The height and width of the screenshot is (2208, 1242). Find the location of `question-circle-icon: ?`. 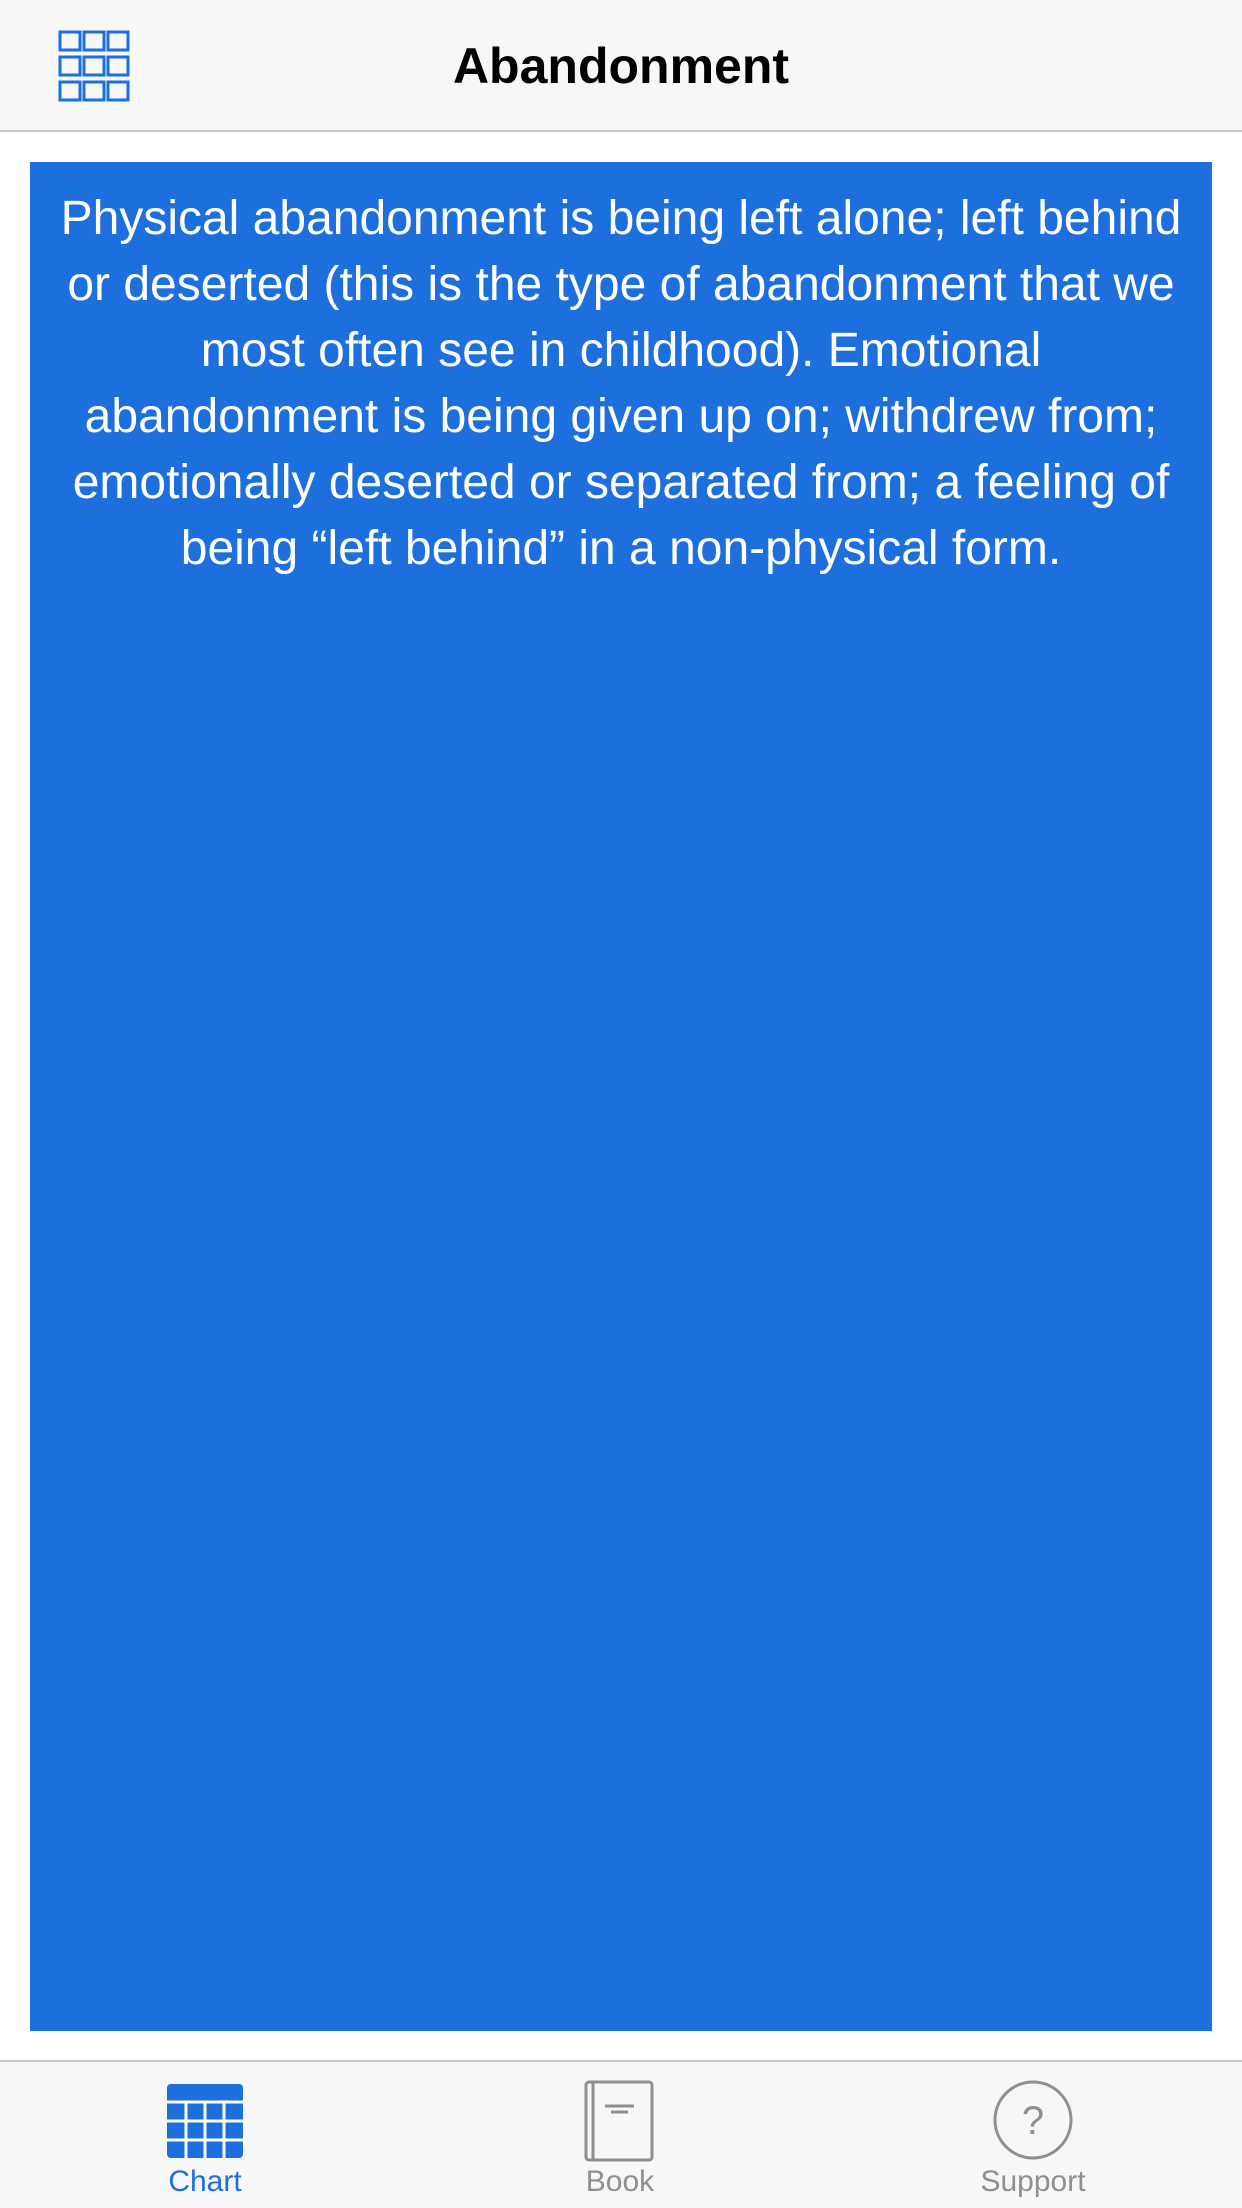

question-circle-icon: ? is located at coordinates (1033, 2120).